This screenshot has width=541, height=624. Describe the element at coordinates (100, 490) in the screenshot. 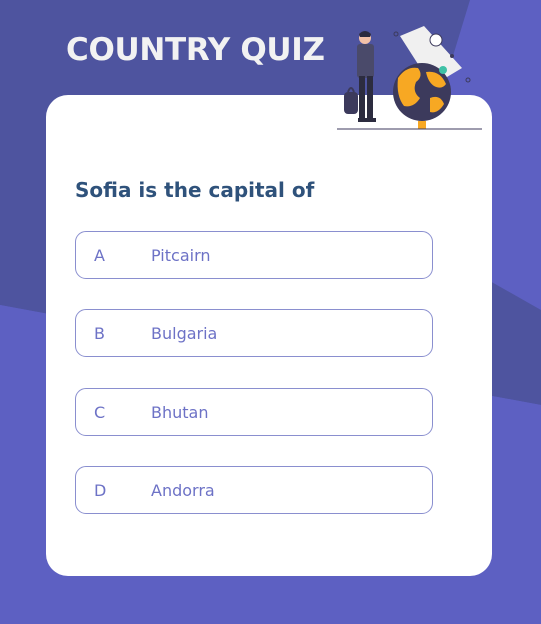

I see `option-letter: D` at that location.